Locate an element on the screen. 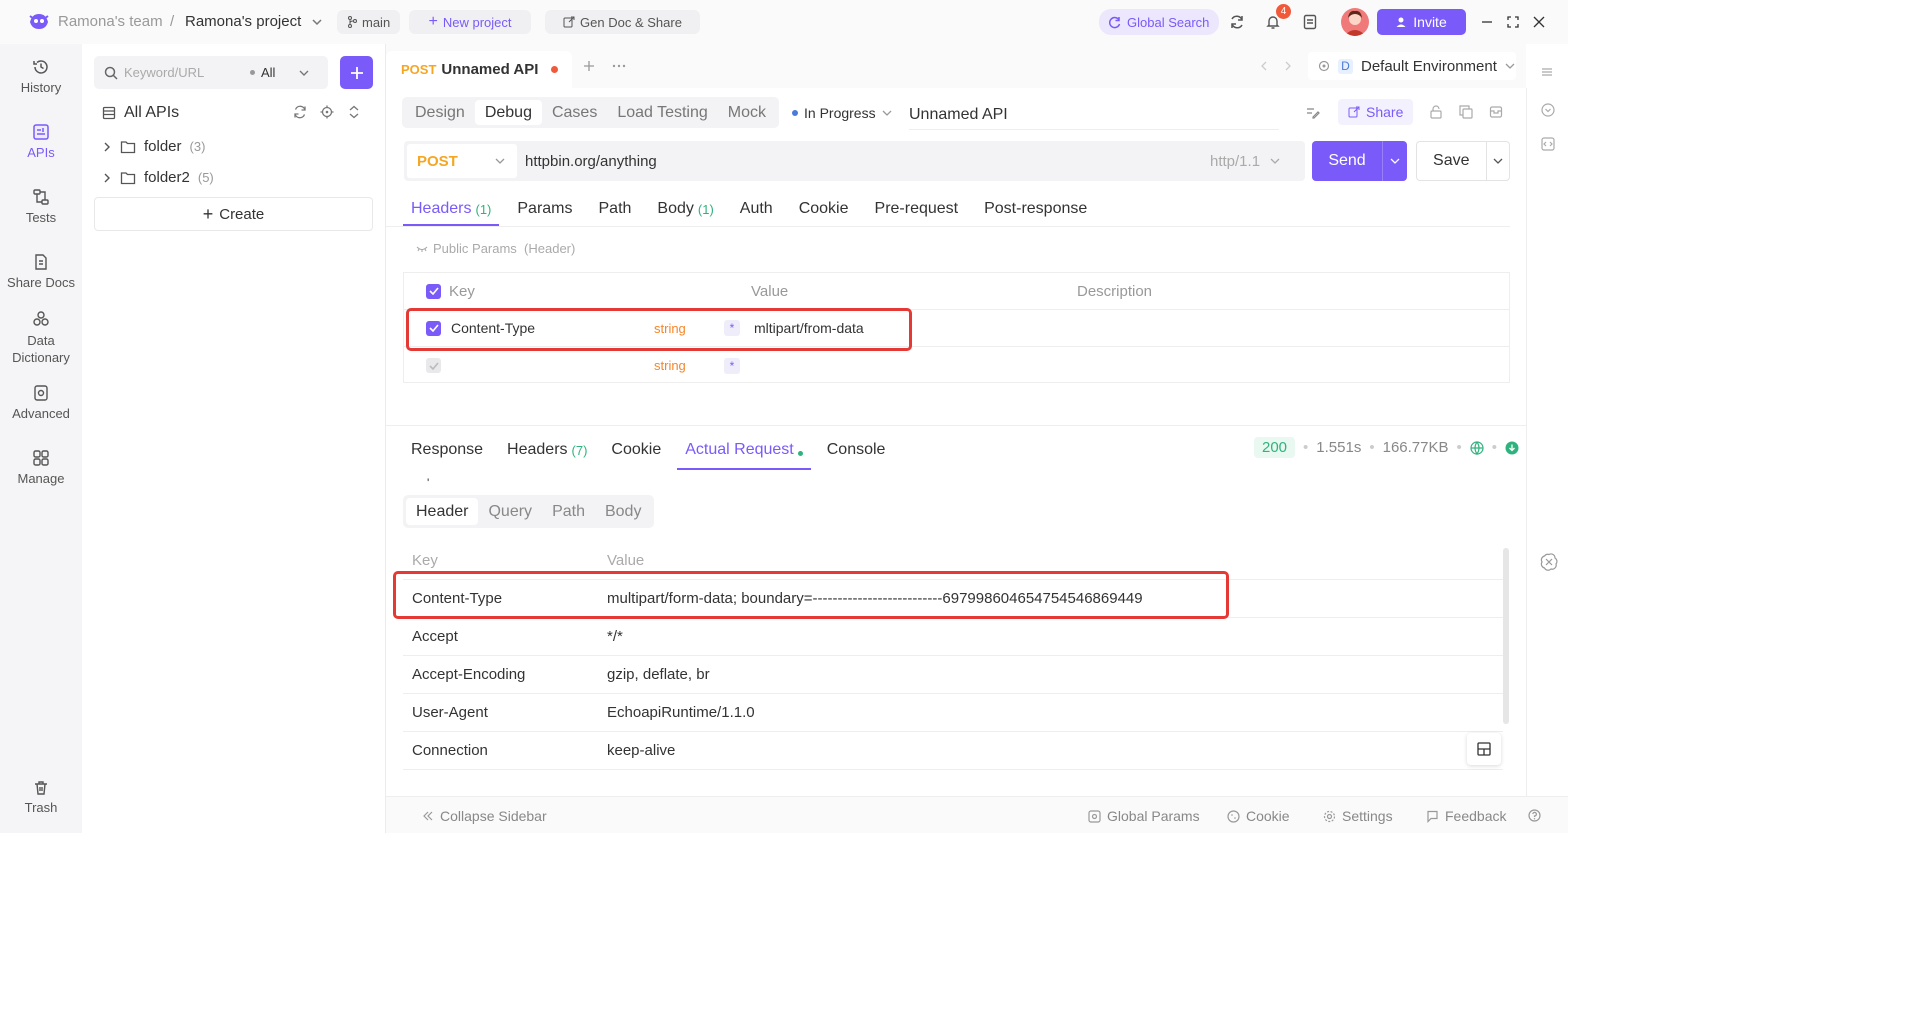  code-icon is located at coordinates (1548, 144).